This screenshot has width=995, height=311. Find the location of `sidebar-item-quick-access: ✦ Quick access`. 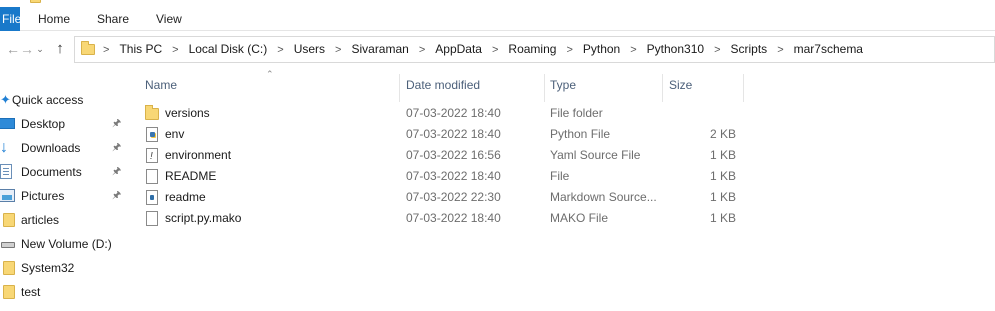

sidebar-item-quick-access: ✦ Quick access is located at coordinates (63, 100).